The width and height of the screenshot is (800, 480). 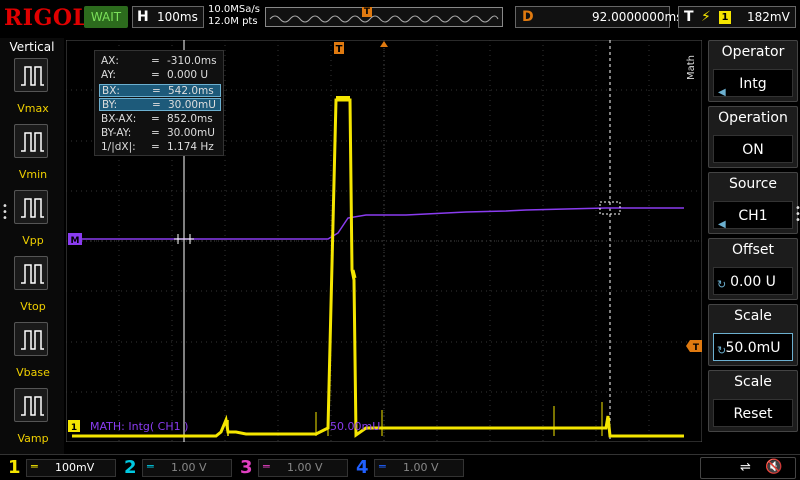 I want to click on math-offset-label: M, so click(x=75, y=241).